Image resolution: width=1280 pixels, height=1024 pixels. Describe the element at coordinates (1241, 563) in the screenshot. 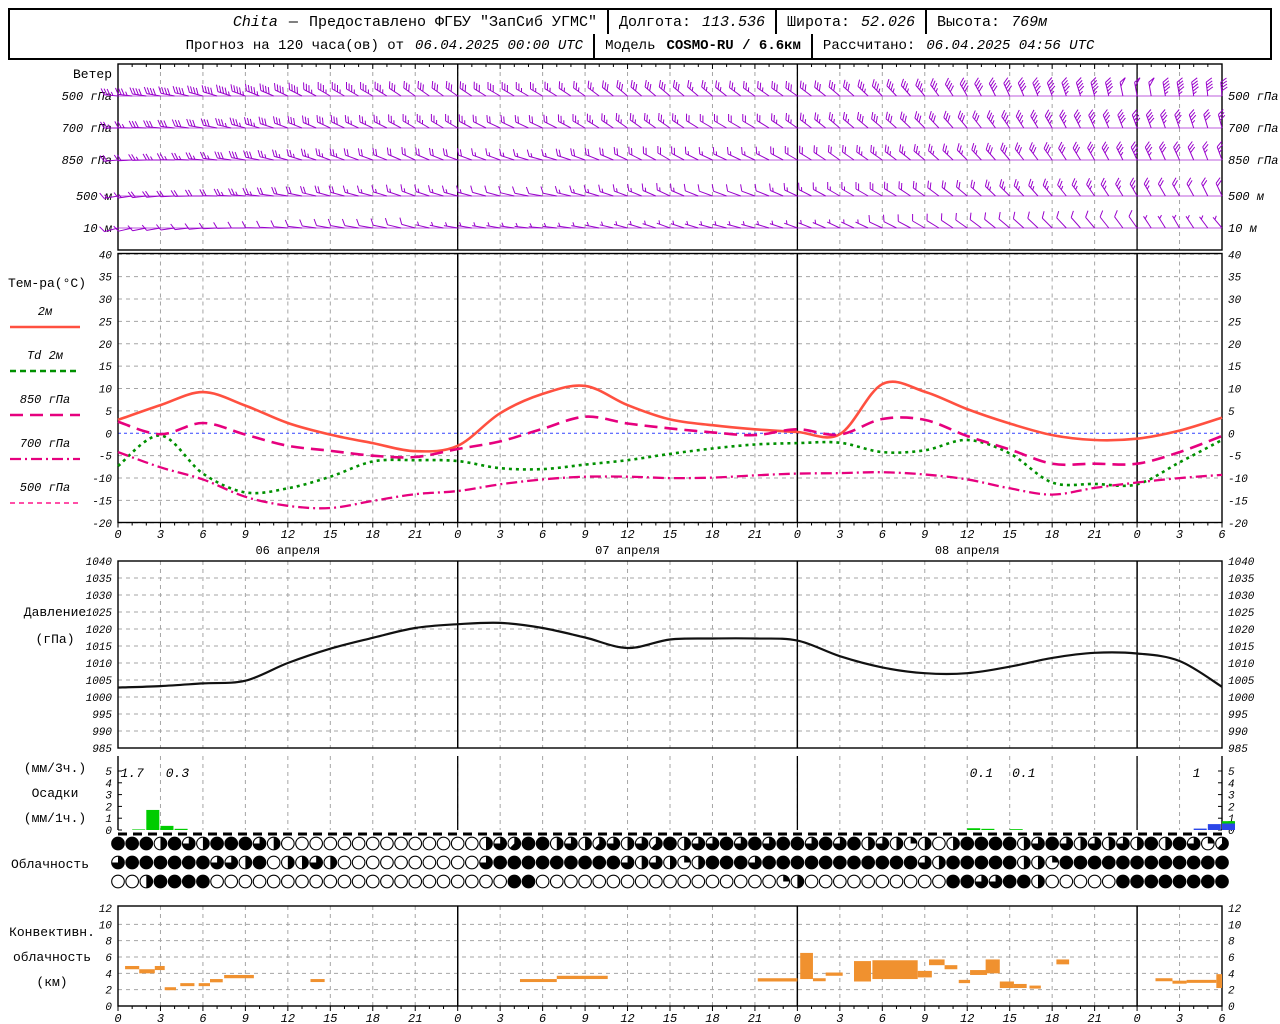

I see `pres-ytick-right: 1040` at that location.